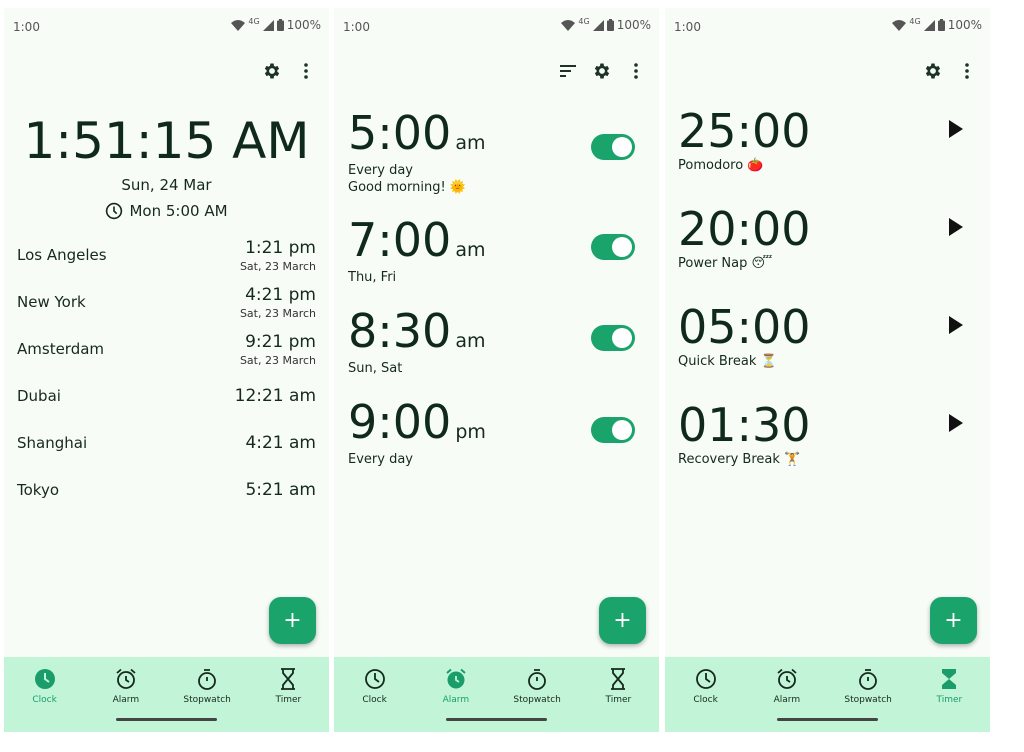  I want to click on city-row: Amsterdam 9:21 pm Sat, 23 March, so click(166, 355).